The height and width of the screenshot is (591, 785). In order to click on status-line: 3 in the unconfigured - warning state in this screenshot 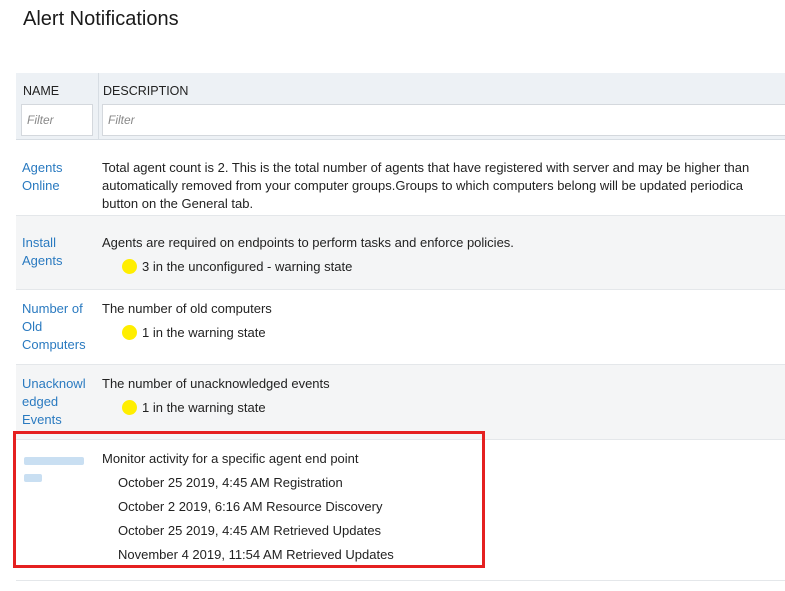, I will do `click(237, 267)`.